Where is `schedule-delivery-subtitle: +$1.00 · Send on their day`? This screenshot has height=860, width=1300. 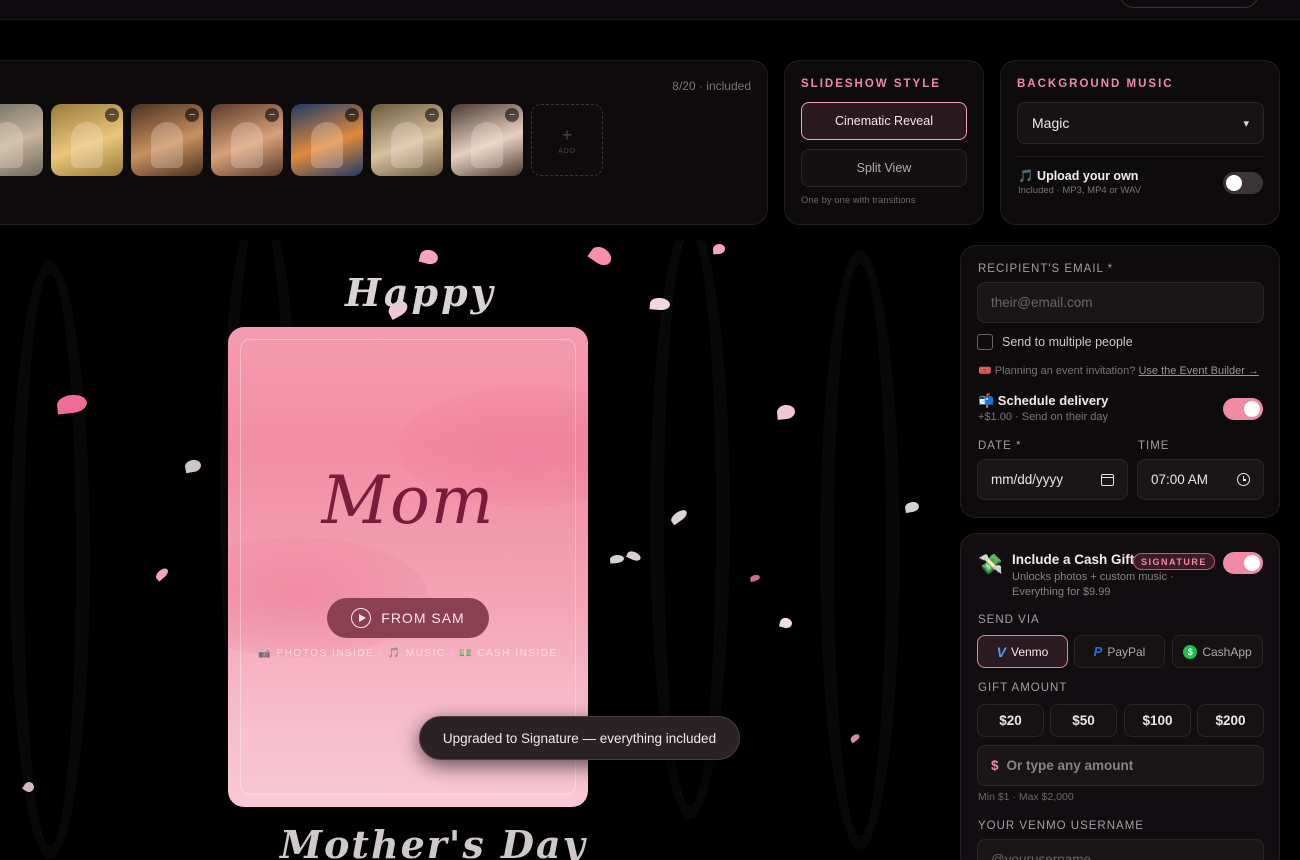
schedule-delivery-subtitle: +$1.00 · Send on their day is located at coordinates (1043, 417).